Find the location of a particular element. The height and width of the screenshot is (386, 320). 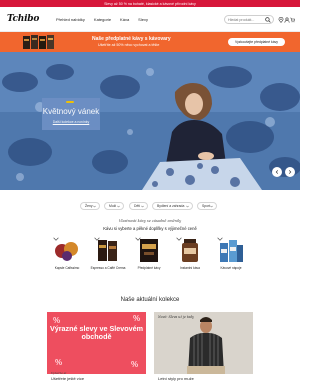

chip-label: Bydlení a zahrada is located at coordinates (171, 206).